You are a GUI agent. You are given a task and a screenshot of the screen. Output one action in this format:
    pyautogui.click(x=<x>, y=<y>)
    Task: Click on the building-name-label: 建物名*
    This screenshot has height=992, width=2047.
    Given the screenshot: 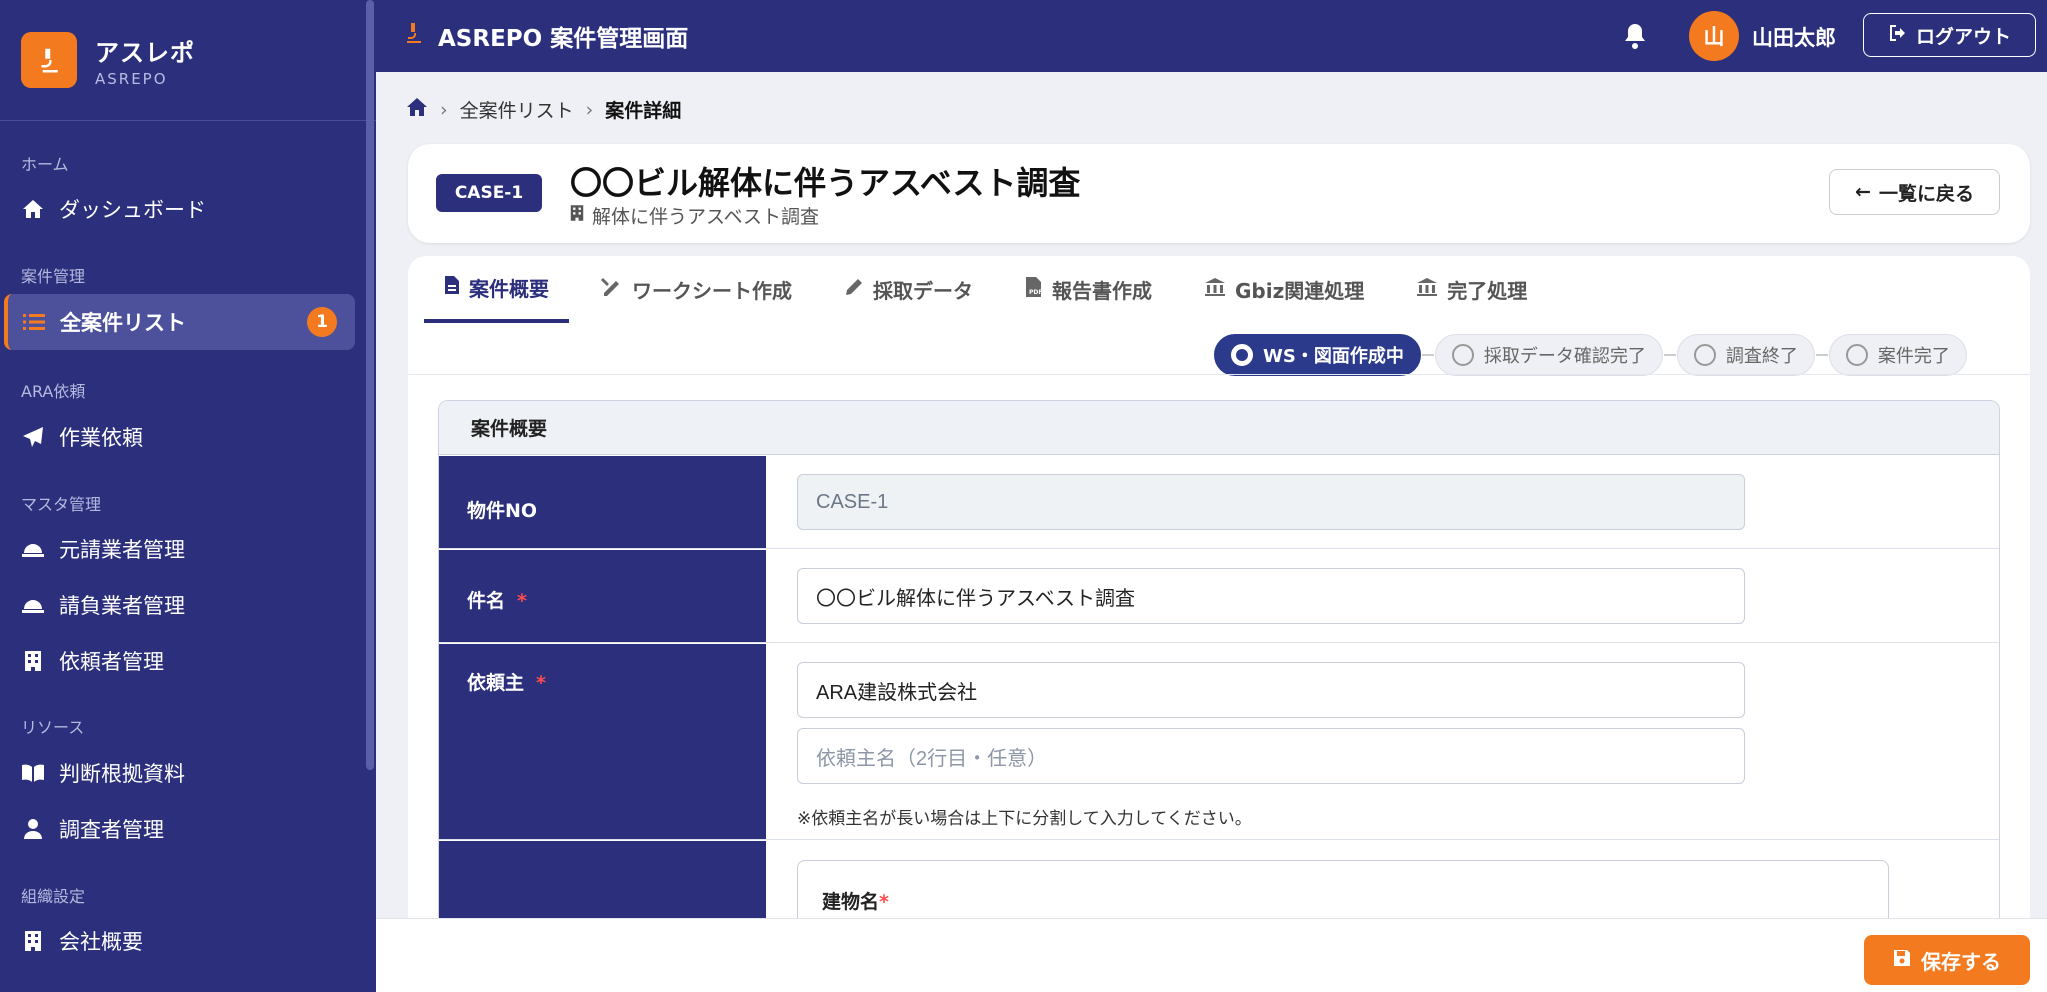 What is the action you would take?
    pyautogui.click(x=855, y=902)
    